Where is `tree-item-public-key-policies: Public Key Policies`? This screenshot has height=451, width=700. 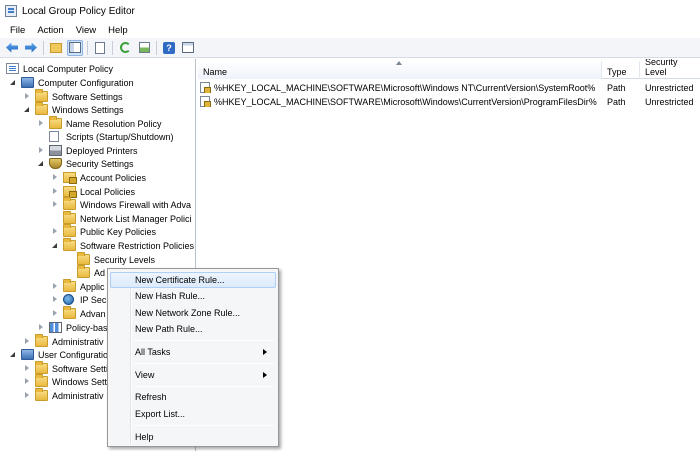 tree-item-public-key-policies: Public Key Policies is located at coordinates (104, 231).